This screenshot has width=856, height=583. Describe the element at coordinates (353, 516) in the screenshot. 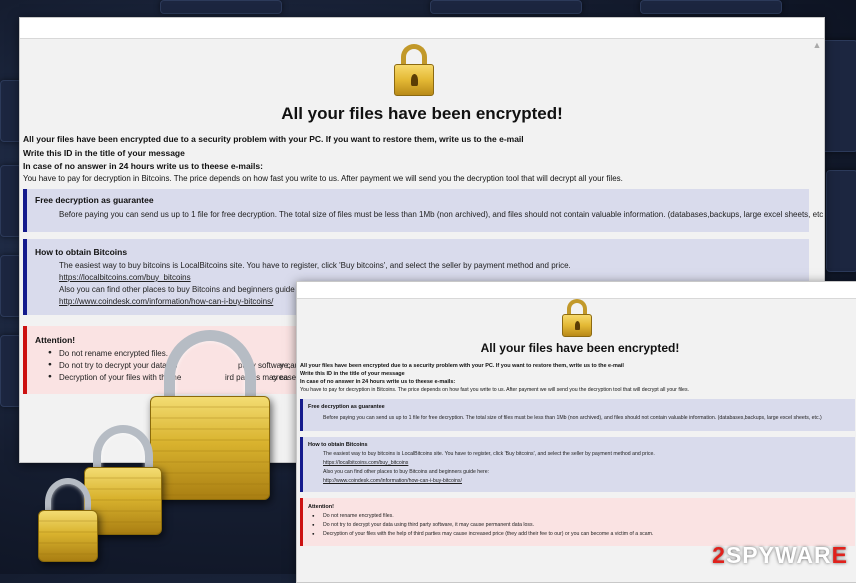

I see `attention-item: Do not rename encrypted files.` at that location.